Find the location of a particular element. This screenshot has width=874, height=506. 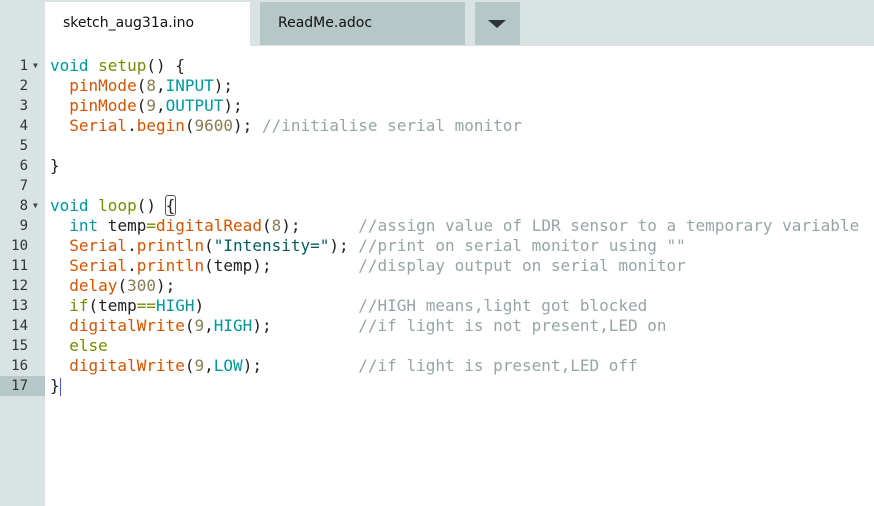

token-cmt: //HIGH means,light got blocked is located at coordinates (503, 305).